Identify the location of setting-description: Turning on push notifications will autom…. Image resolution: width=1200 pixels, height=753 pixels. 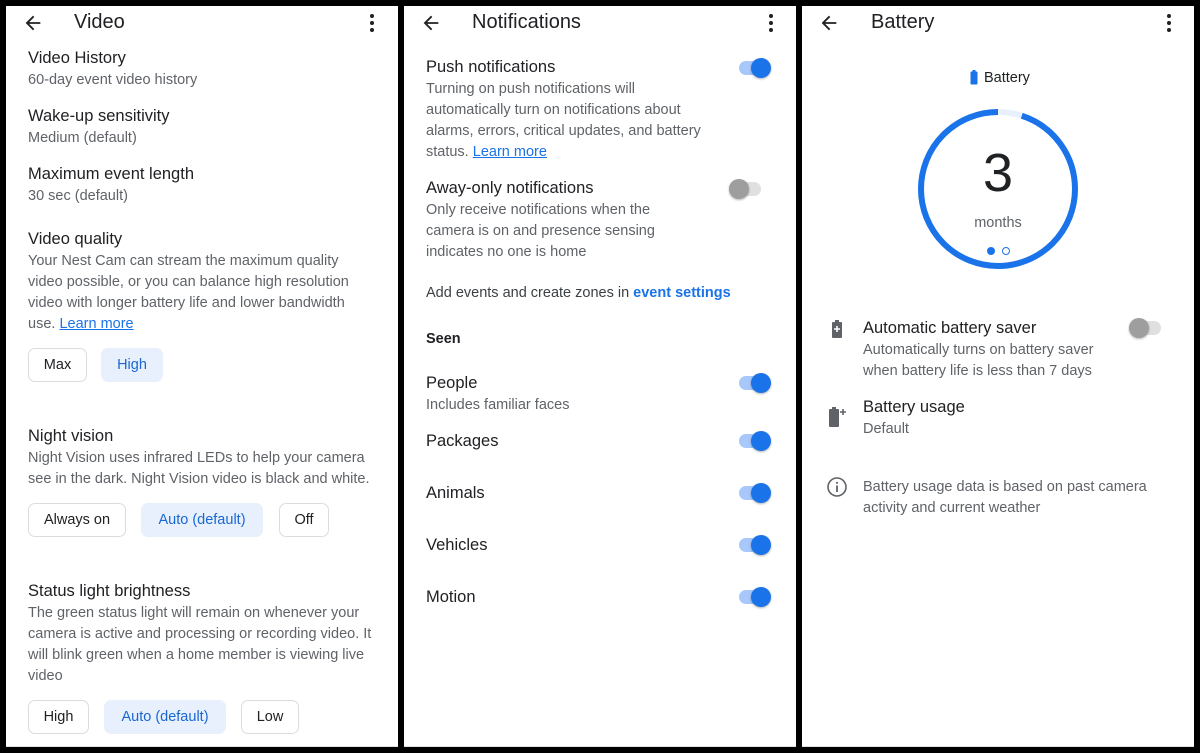
(563, 120).